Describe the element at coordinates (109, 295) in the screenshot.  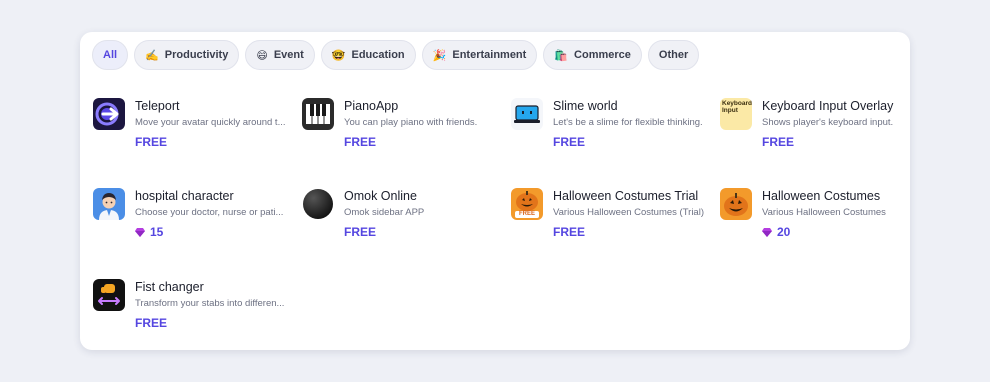
I see `fist-swap-icon` at that location.